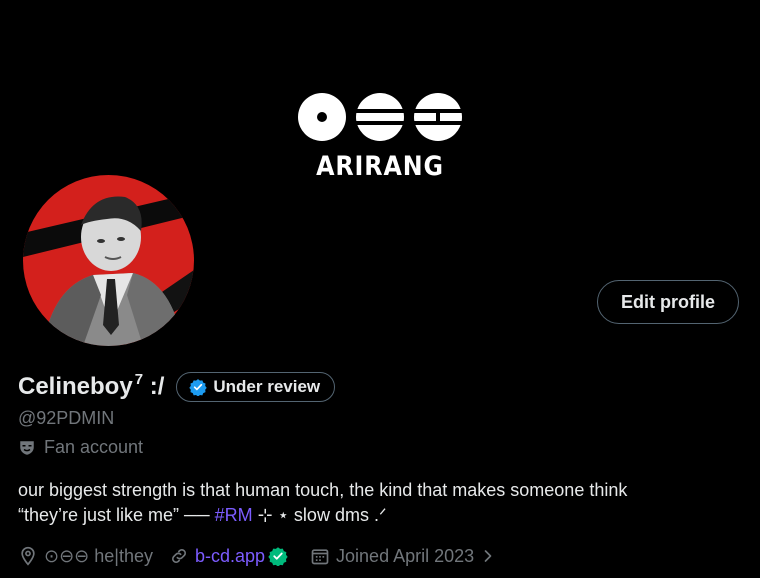  What do you see at coordinates (488, 556) in the screenshot?
I see `chevron-right-icon` at bounding box center [488, 556].